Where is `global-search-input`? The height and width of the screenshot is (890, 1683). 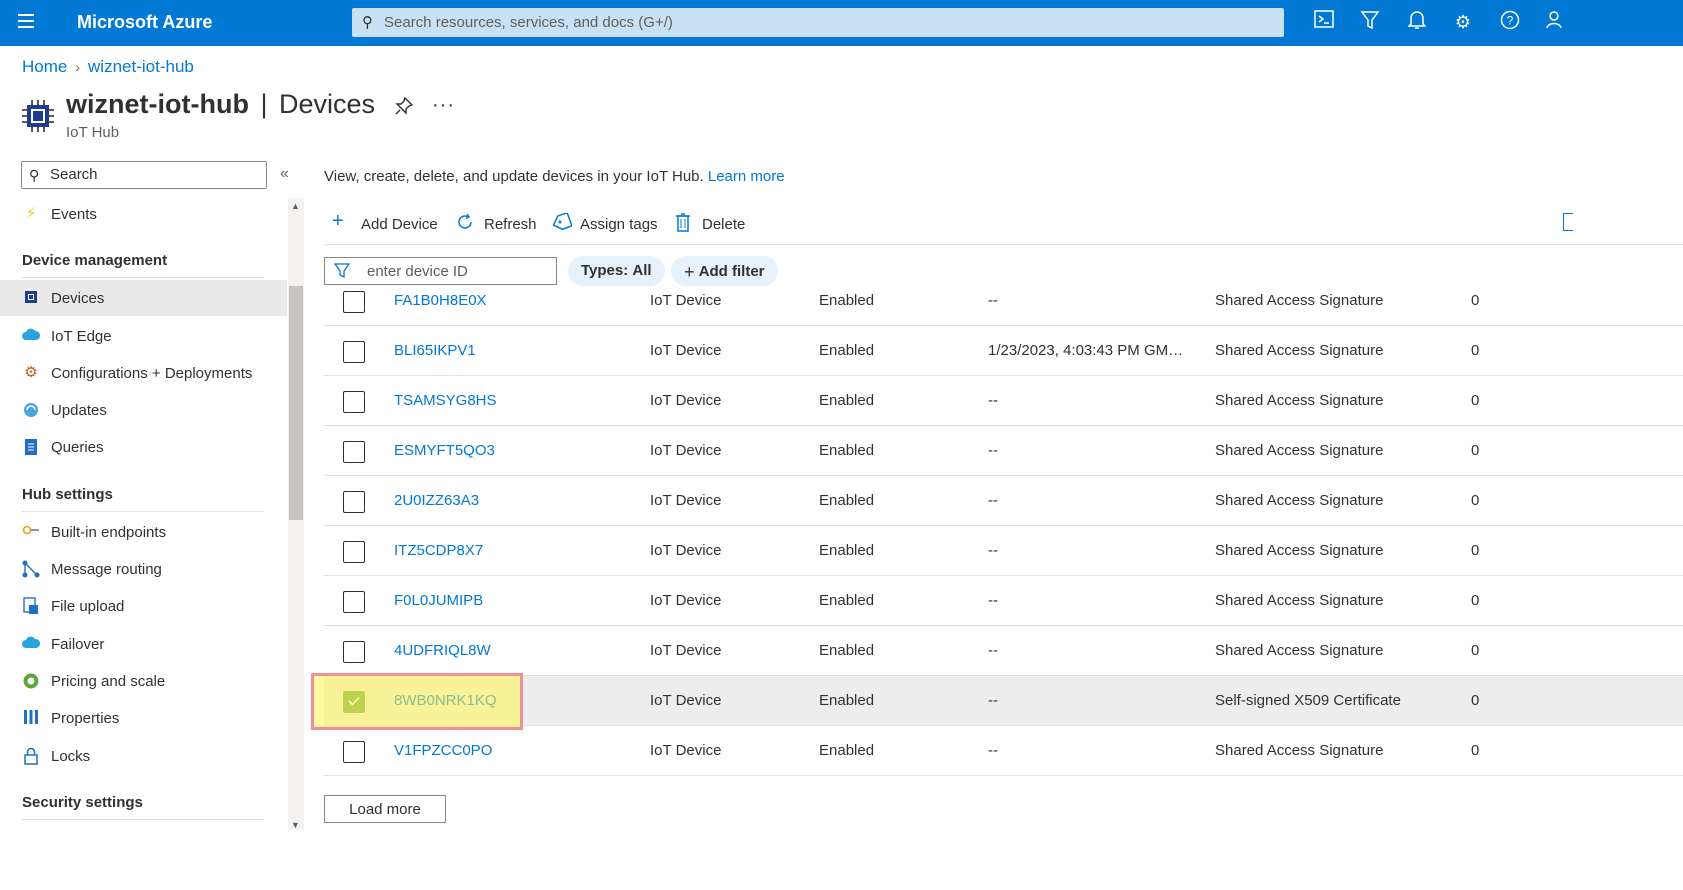
global-search-input is located at coordinates (824, 22).